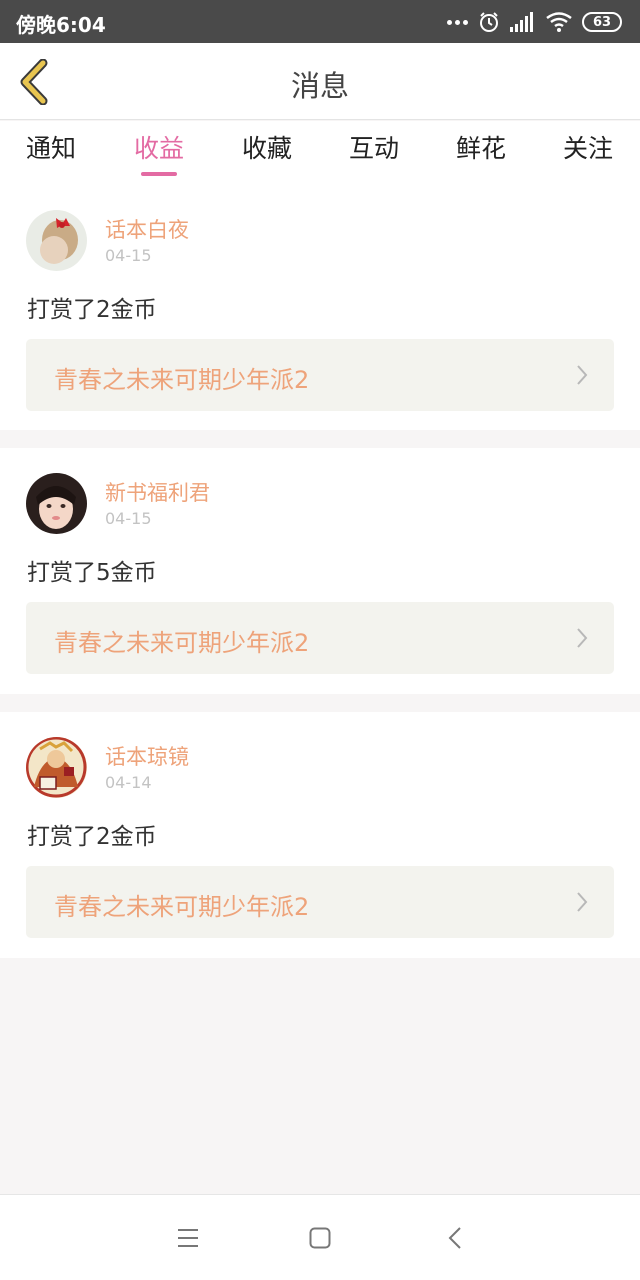 This screenshot has height=1280, width=640. Describe the element at coordinates (92, 573) in the screenshot. I see `reward-text: 打赏了5金币` at that location.